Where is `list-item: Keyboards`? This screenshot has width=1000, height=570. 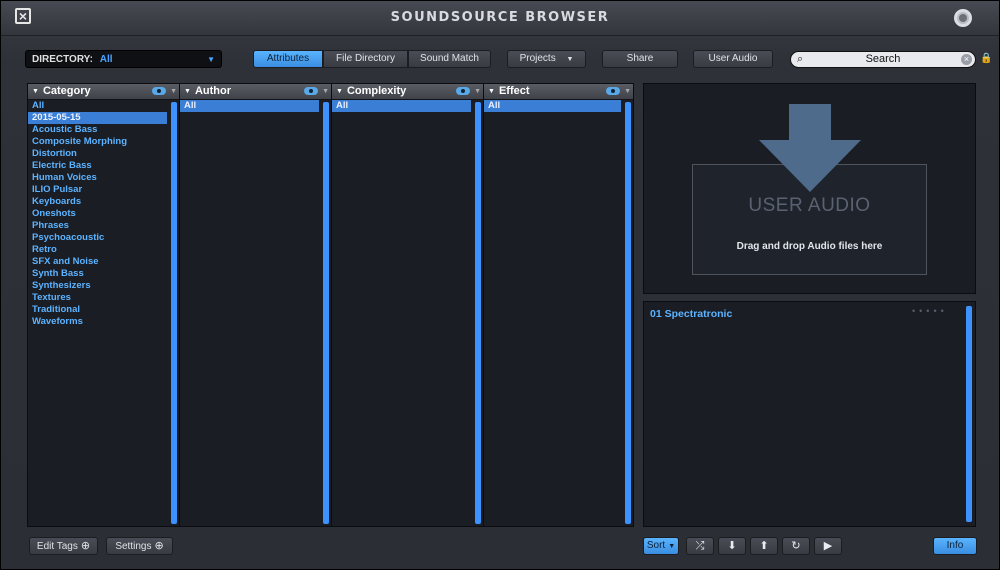 list-item: Keyboards is located at coordinates (103, 202).